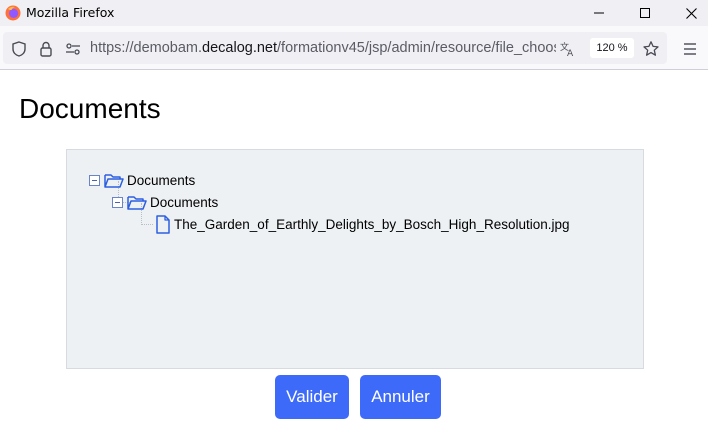 This screenshot has height=444, width=708. I want to click on tree-node-child-label: Documents, so click(184, 202).